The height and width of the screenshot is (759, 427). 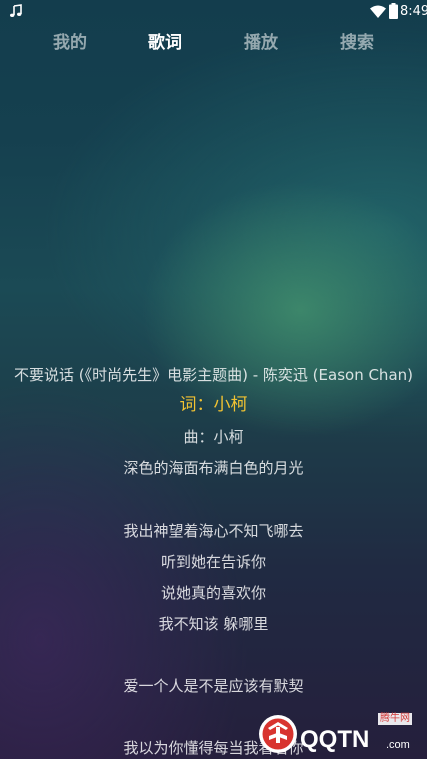 What do you see at coordinates (213, 562) in the screenshot?
I see `lyric-line: 听到她在告诉你` at bounding box center [213, 562].